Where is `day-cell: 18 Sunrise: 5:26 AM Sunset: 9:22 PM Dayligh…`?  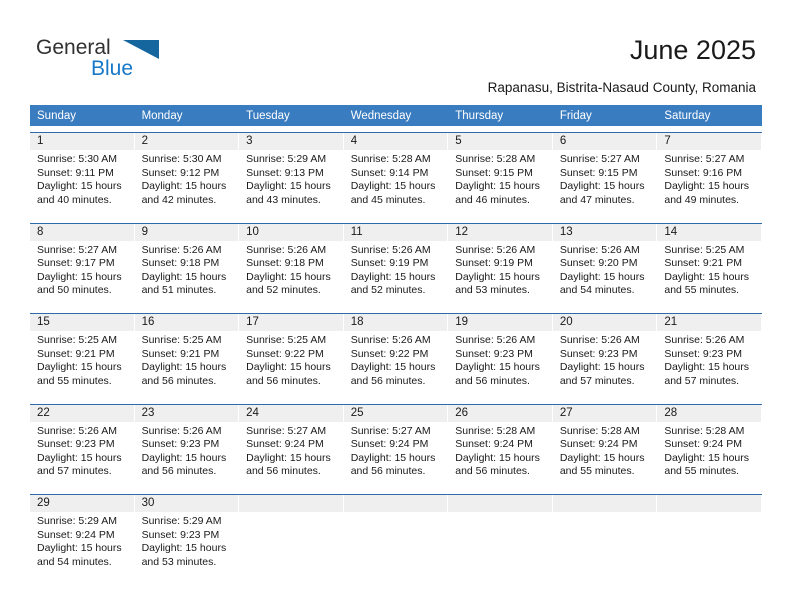
day-cell: 18 Sunrise: 5:26 AM Sunset: 9:22 PM Dayligh… is located at coordinates (396, 355).